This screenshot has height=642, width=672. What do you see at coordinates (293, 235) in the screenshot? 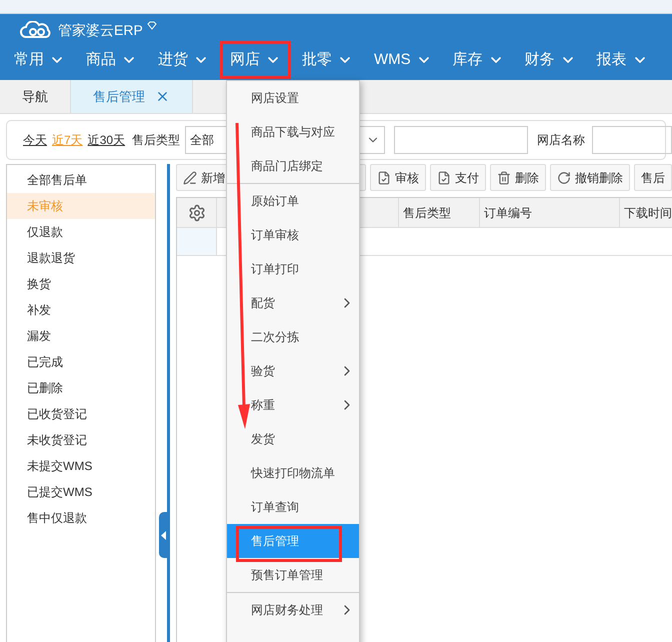
I see `menu-item: 订单审核` at bounding box center [293, 235].